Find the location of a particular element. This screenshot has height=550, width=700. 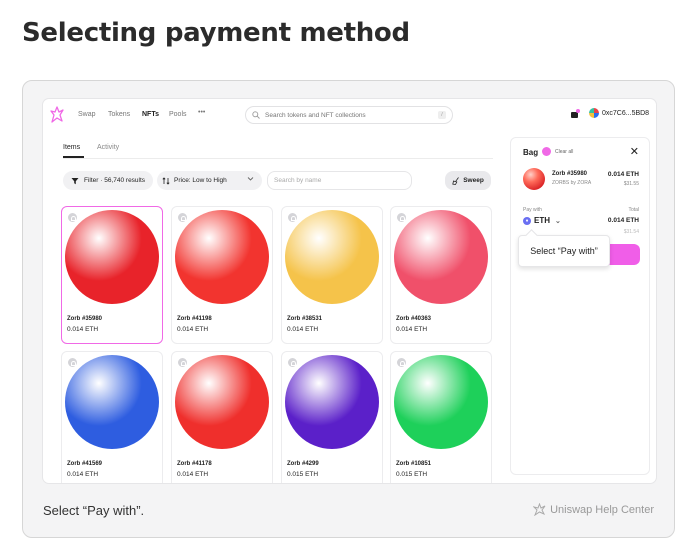

avatar is located at coordinates (594, 113).